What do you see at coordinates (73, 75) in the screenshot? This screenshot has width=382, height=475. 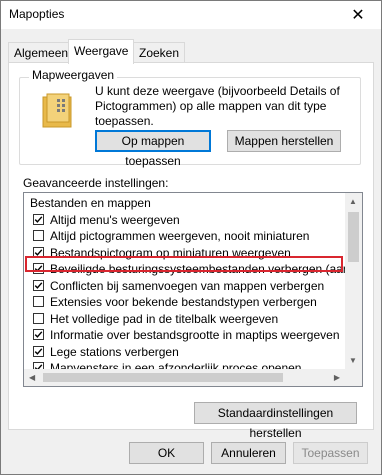 I see `folder-views-label: Mapweergaven` at bounding box center [73, 75].